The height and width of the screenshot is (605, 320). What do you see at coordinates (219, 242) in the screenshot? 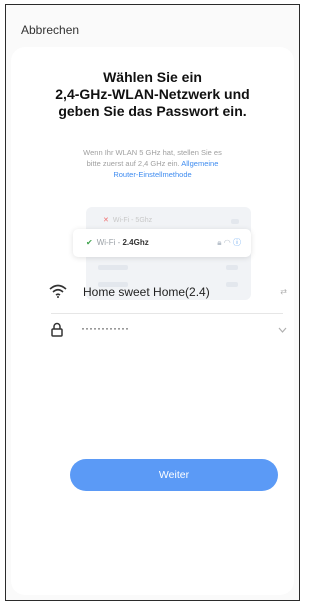
I see `lock-small-icon: 🔒︎` at bounding box center [219, 242].